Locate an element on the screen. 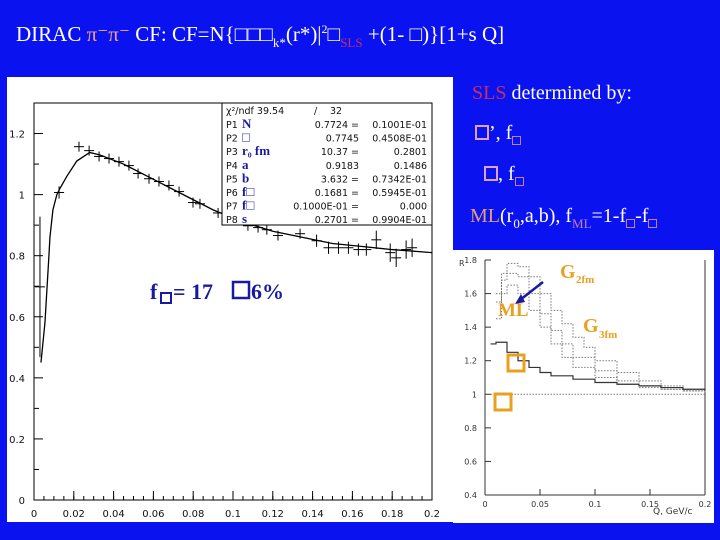 This screenshot has width=720, height=540. x-tick-label: 0.04 is located at coordinates (113, 514).